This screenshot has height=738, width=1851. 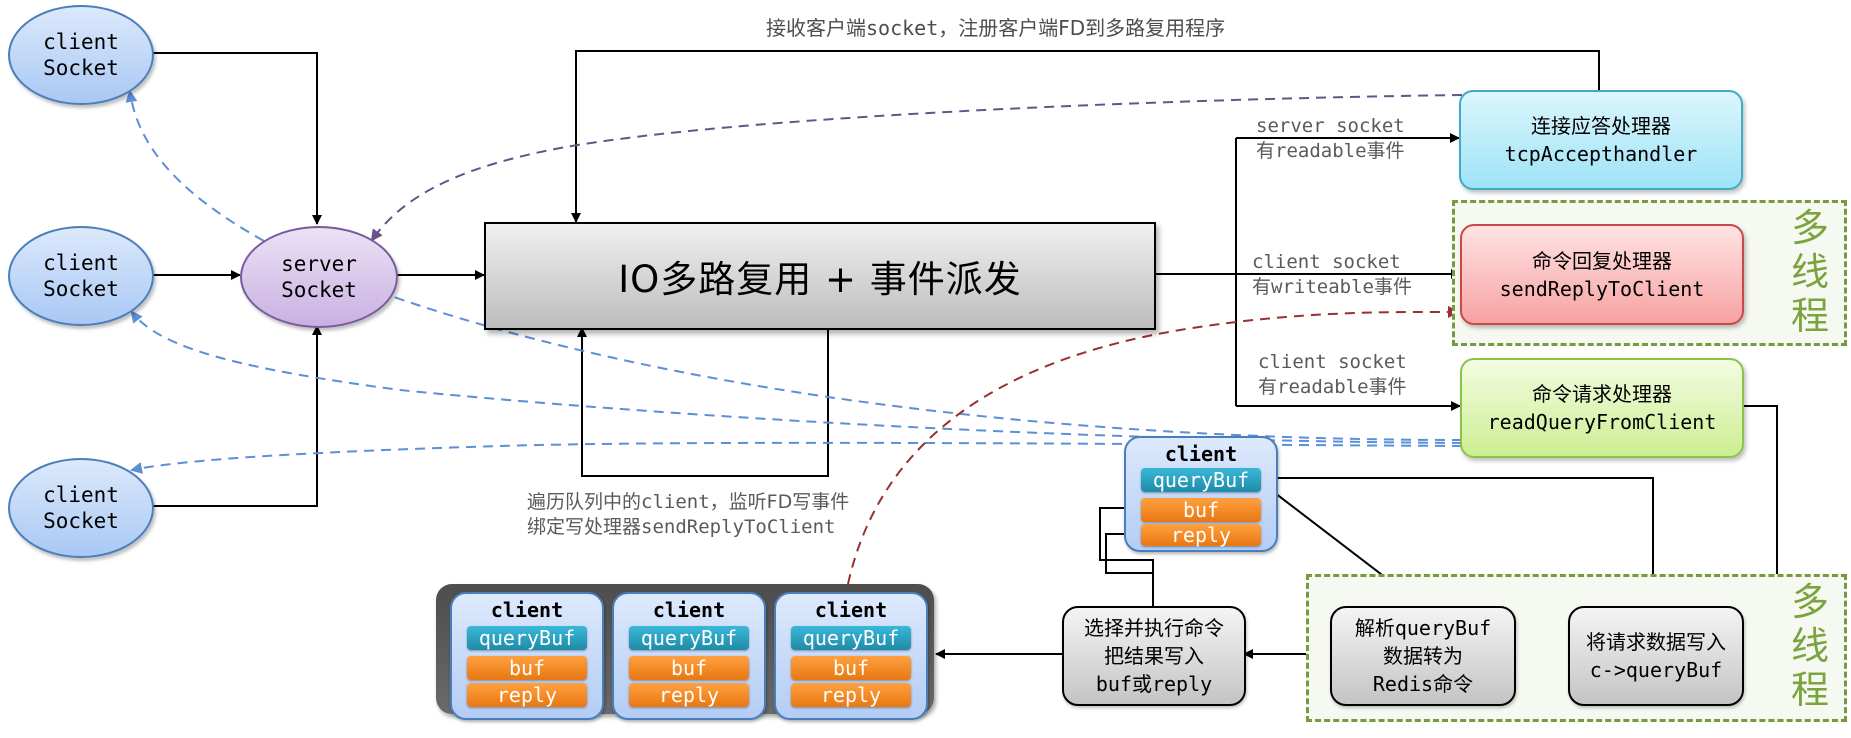 I want to click on handler-function: readQueryFromClient, so click(x=1602, y=422).